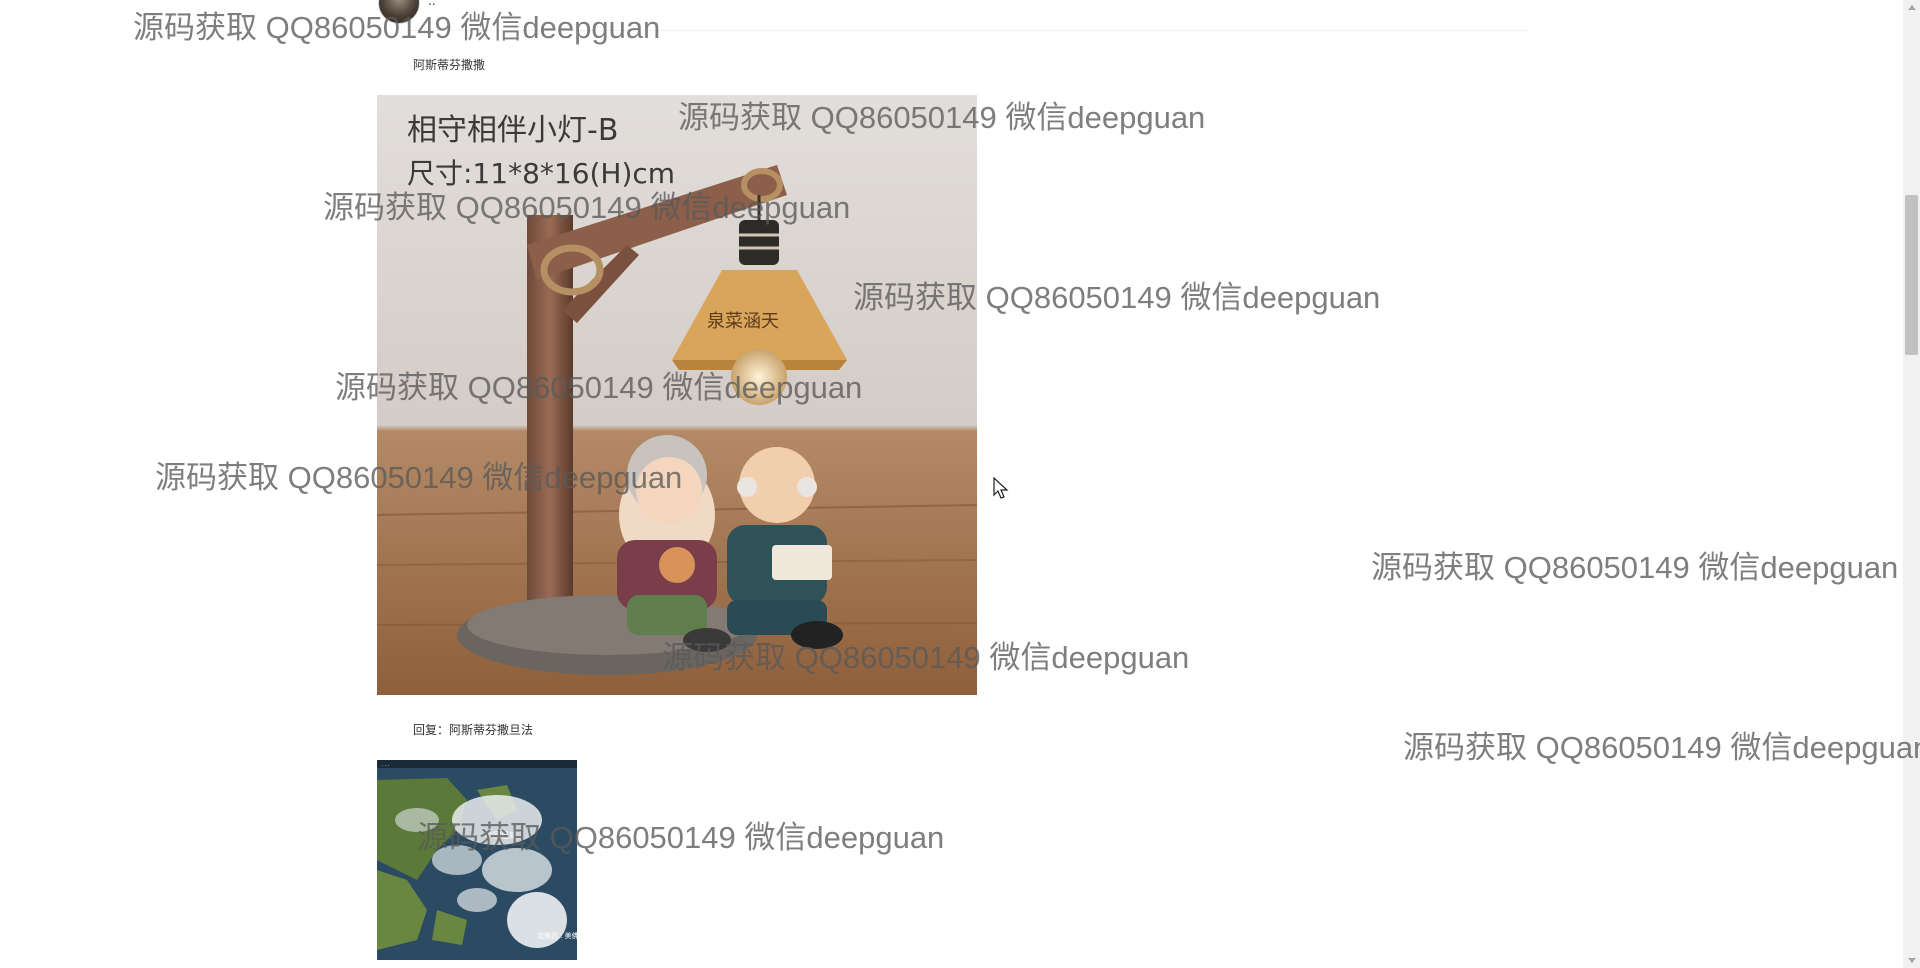 The image size is (1920, 968). I want to click on satellite-map-illustration: ... 中國巴威 北美西.. 美佛羅, so click(477, 860).